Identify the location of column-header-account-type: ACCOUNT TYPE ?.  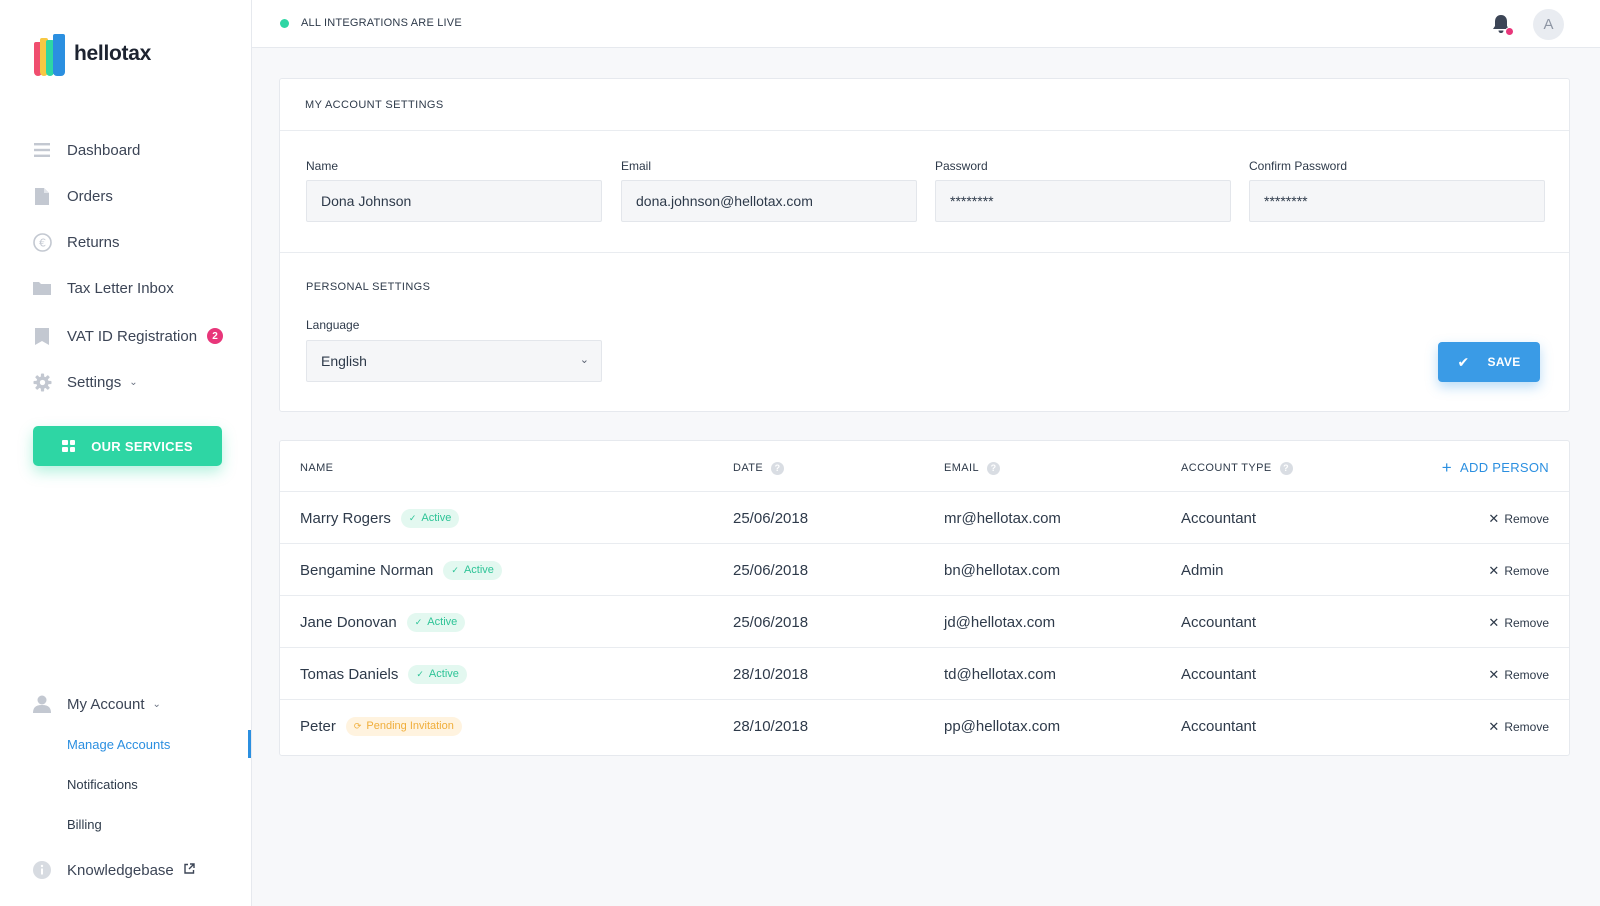
(1237, 468).